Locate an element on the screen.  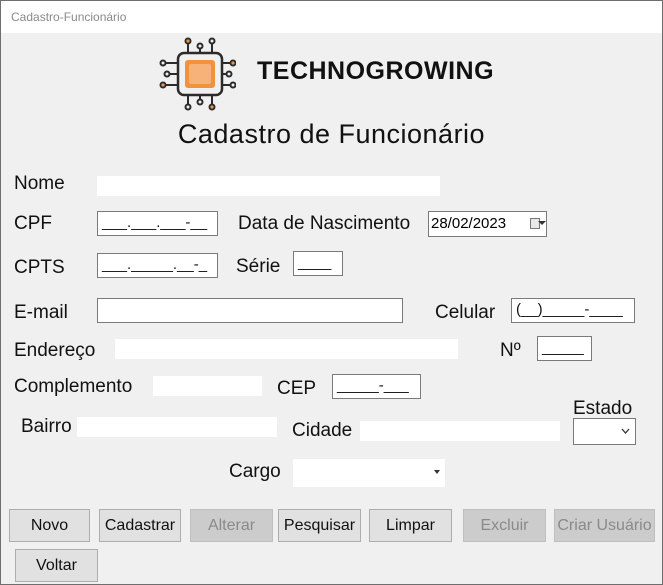
cpts-input: ___._____.__-_ is located at coordinates (157, 265).